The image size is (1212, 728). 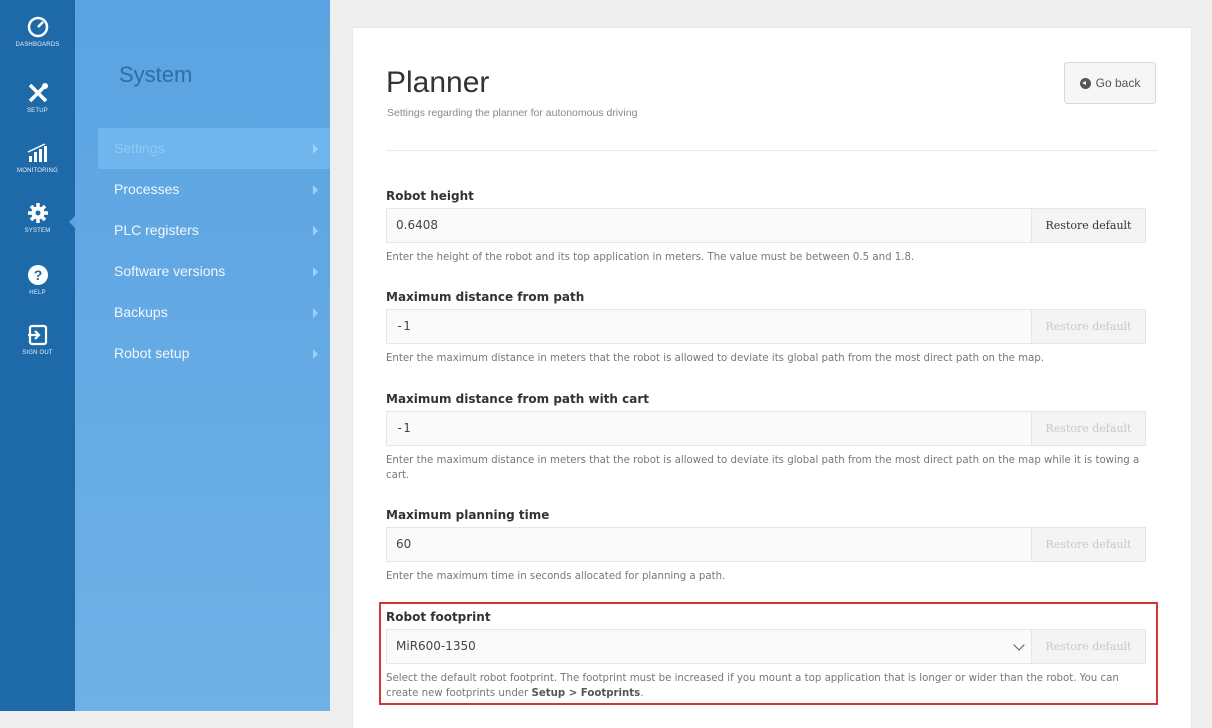 I want to click on sidebar-title: System, so click(x=156, y=74).